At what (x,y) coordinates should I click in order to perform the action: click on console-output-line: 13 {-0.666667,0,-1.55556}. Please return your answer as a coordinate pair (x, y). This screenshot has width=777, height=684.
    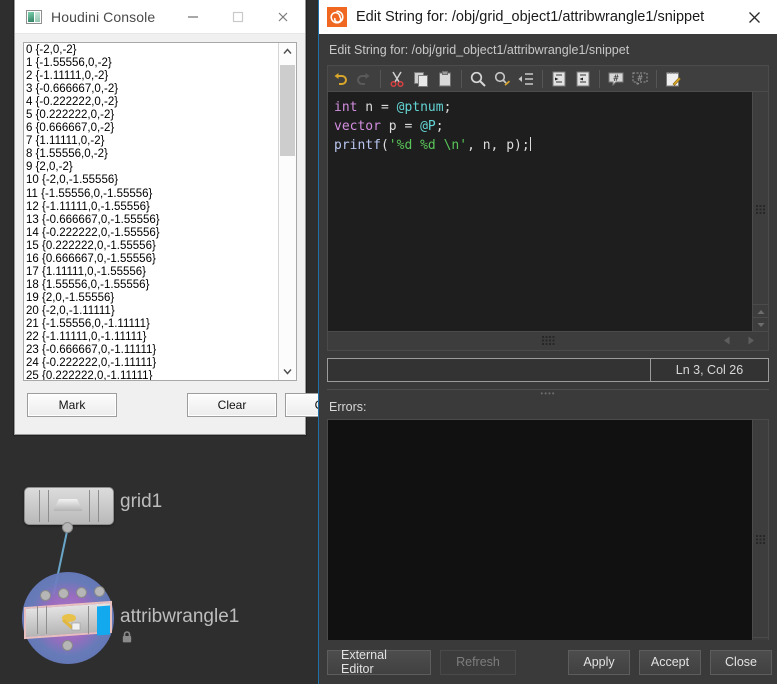
    Looking at the image, I should click on (93, 219).